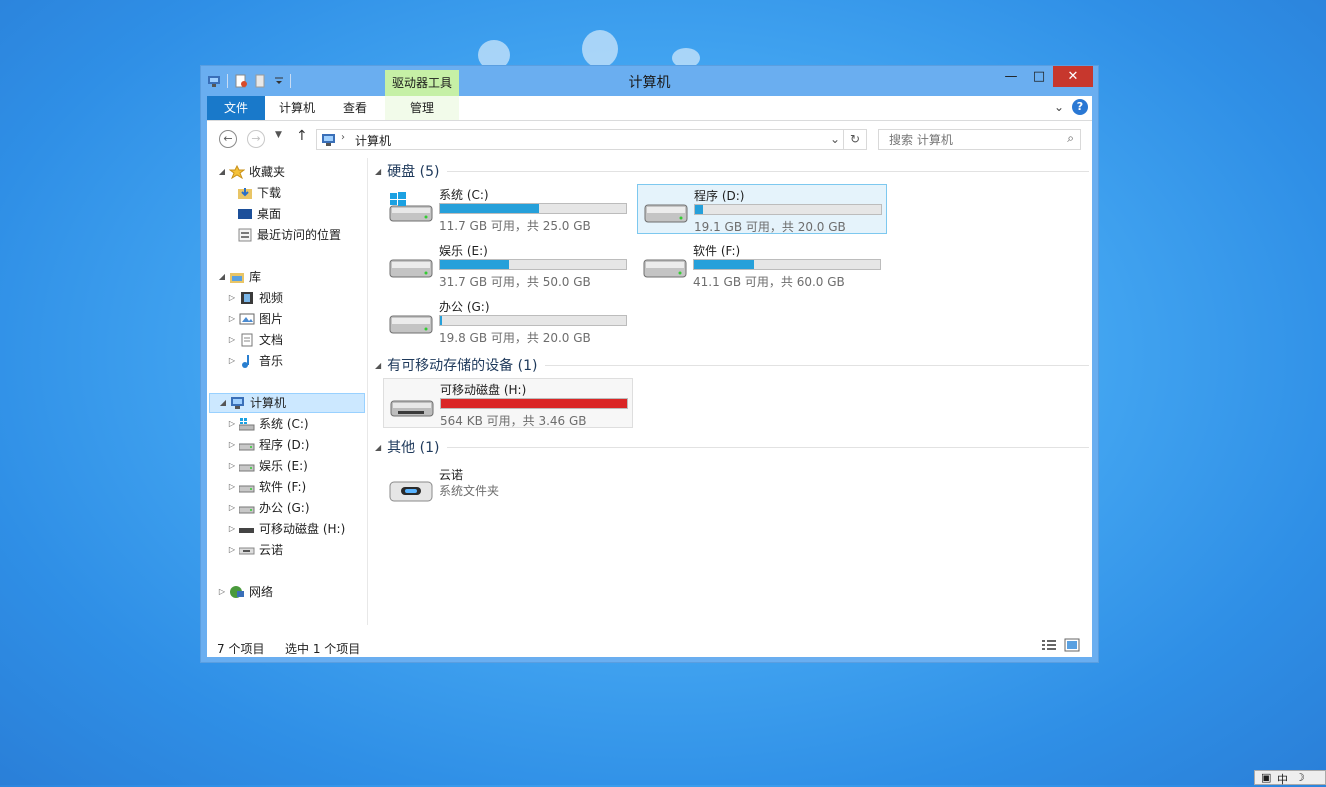 The image size is (1326, 787). What do you see at coordinates (1290, 778) in the screenshot?
I see `ime-indicator: ▣ 中 ☽` at bounding box center [1290, 778].